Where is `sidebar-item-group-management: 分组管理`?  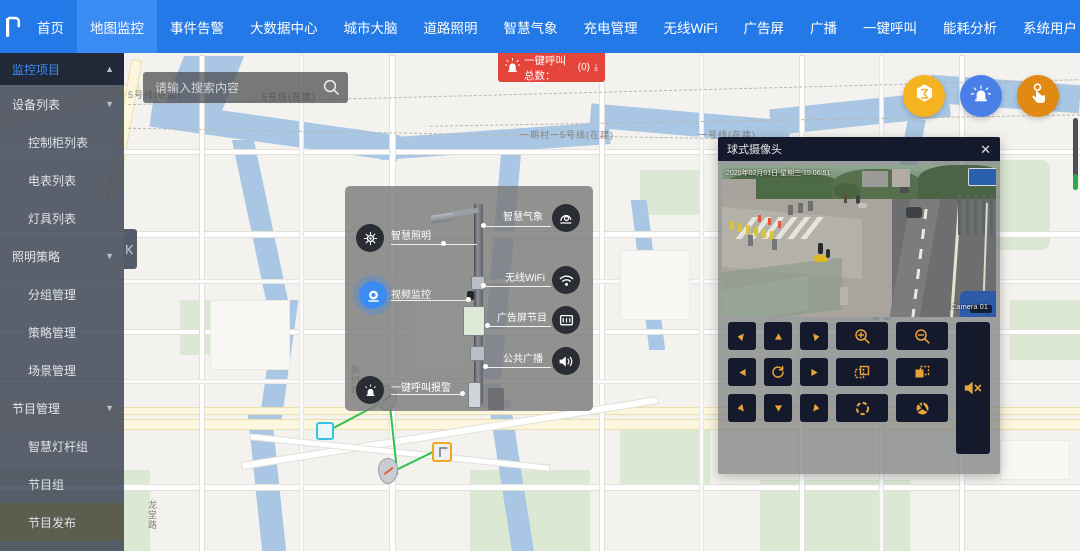 sidebar-item-group-management: 分组管理 is located at coordinates (62, 294).